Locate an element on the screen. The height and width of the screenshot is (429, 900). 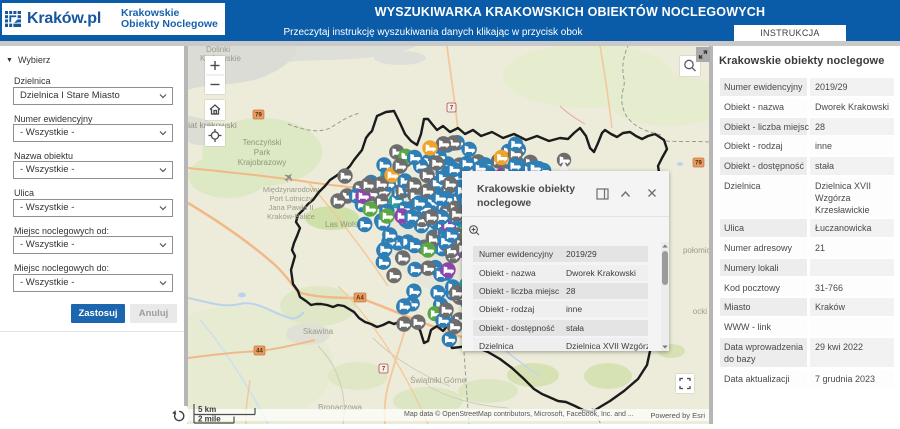
svg-text: 44 is located at coordinates (259, 352).